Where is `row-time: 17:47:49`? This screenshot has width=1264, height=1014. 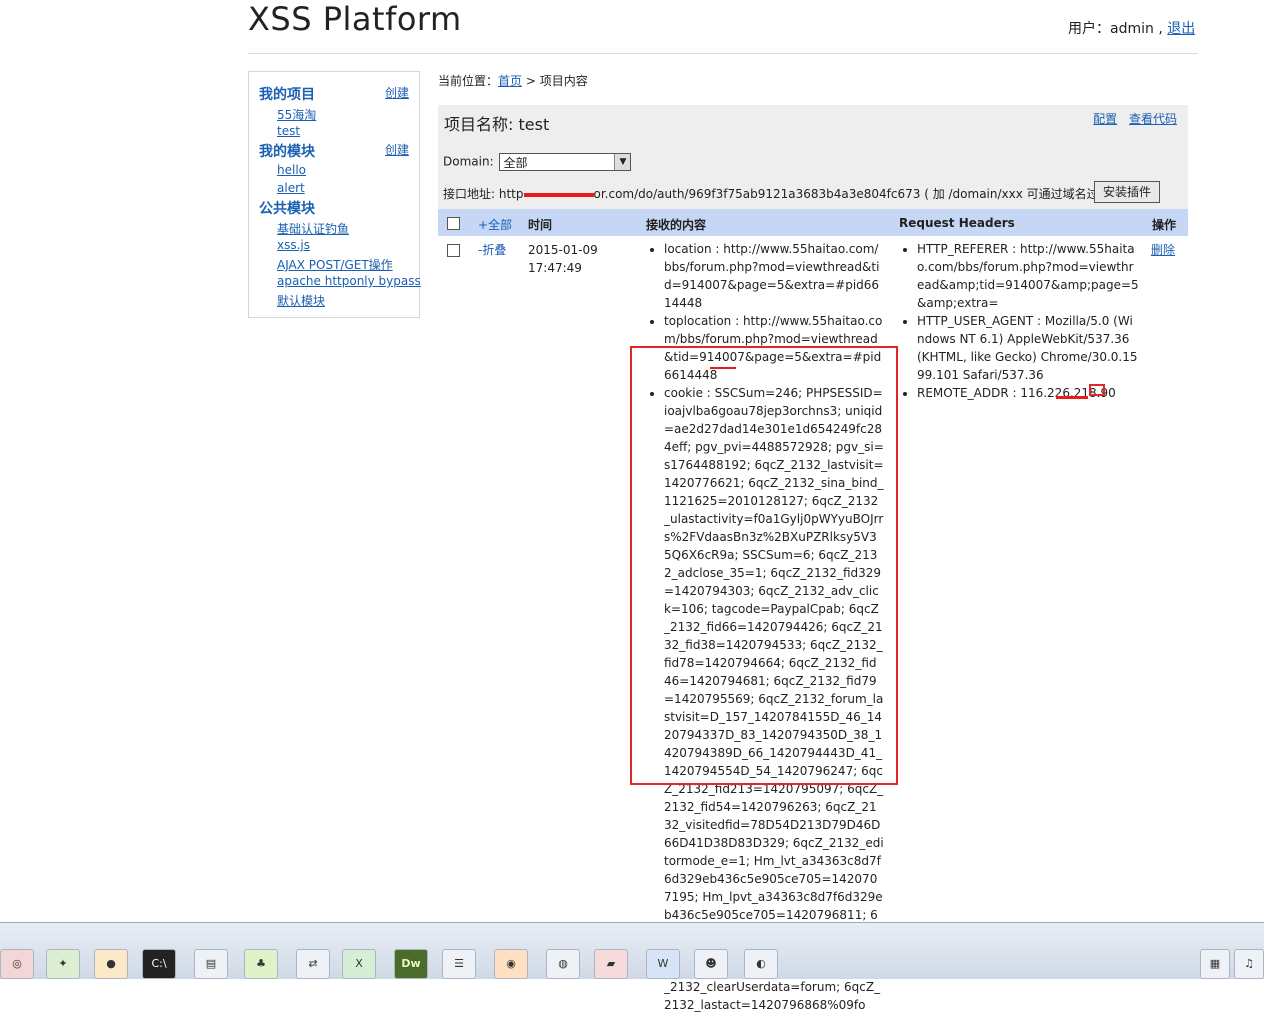 row-time: 17:47:49 is located at coordinates (555, 268).